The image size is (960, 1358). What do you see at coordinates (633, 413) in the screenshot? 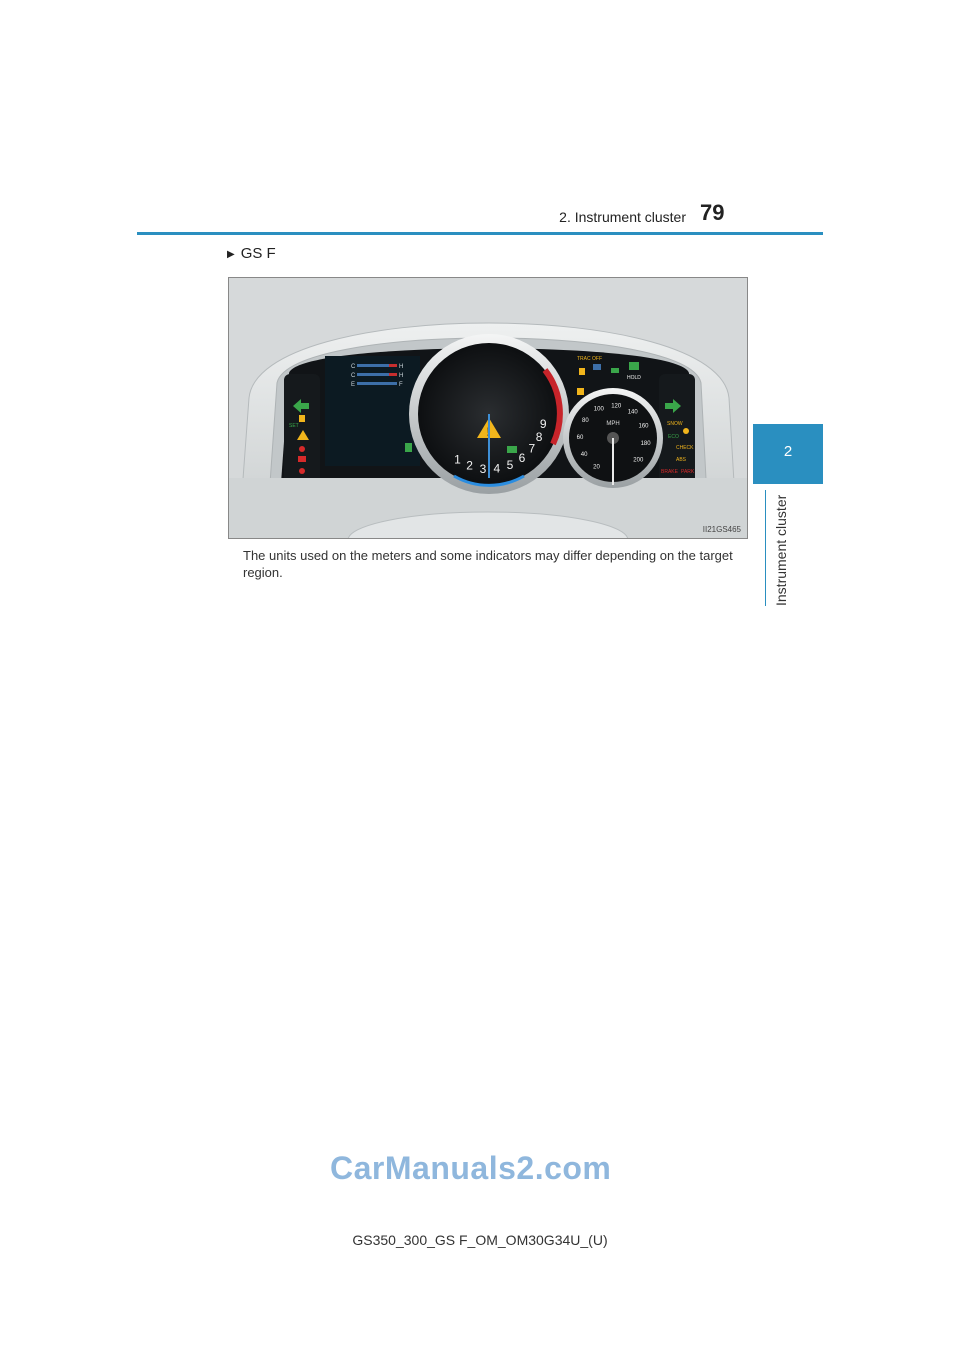
I see `speedometer-label-140: 140` at bounding box center [633, 413].